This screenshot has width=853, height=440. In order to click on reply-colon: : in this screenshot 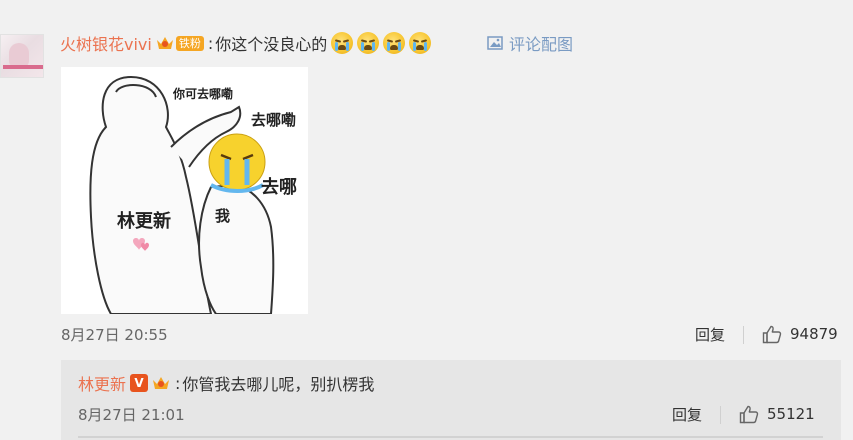, I will do `click(178, 383)`.